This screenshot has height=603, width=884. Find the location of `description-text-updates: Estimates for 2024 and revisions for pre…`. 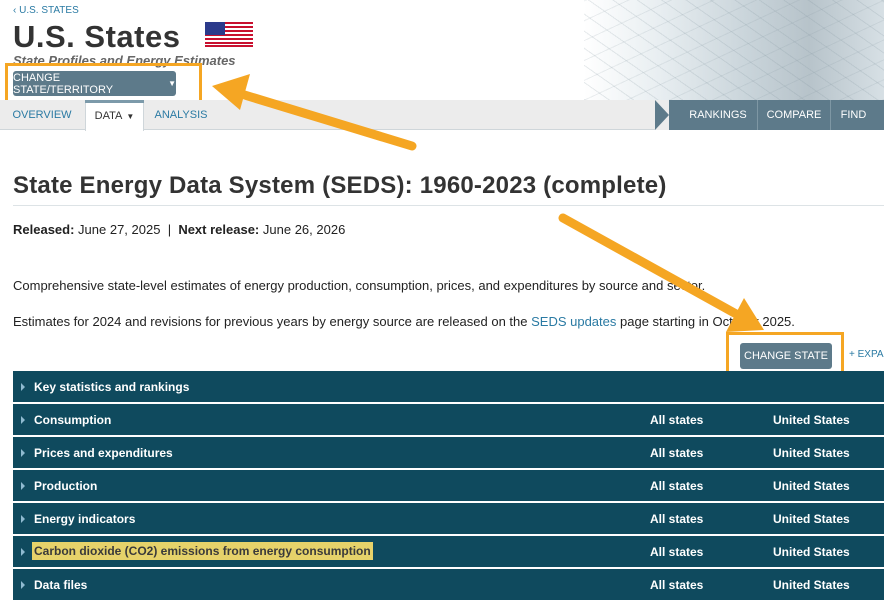

description-text-updates: Estimates for 2024 and revisions for pre… is located at coordinates (404, 321).